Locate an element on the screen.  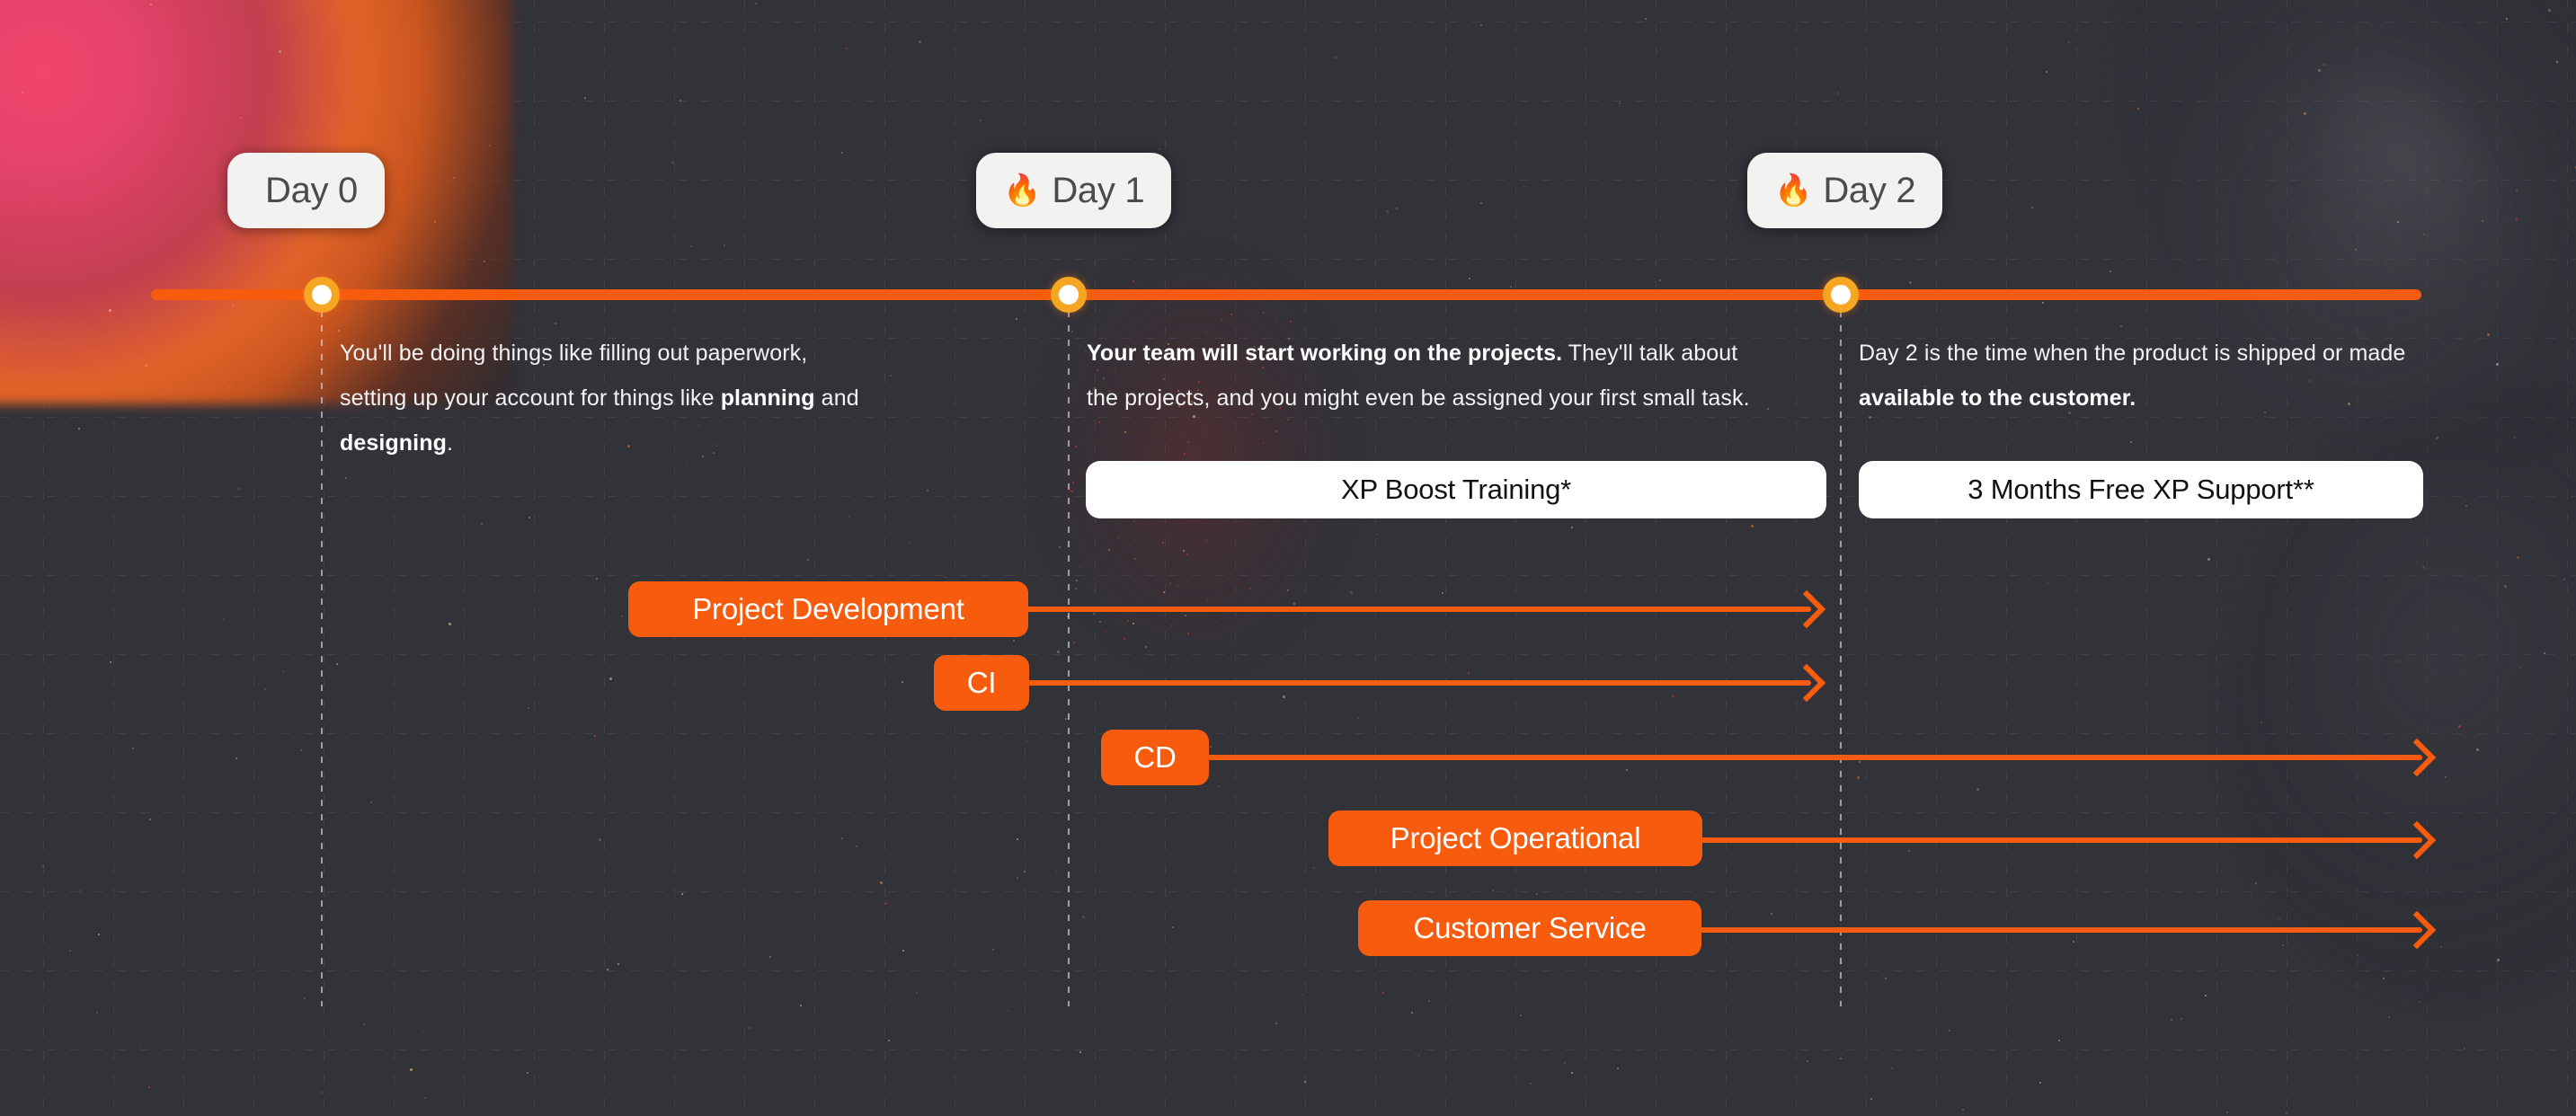
task-pill-project-development: Project Development is located at coordinates (828, 609).